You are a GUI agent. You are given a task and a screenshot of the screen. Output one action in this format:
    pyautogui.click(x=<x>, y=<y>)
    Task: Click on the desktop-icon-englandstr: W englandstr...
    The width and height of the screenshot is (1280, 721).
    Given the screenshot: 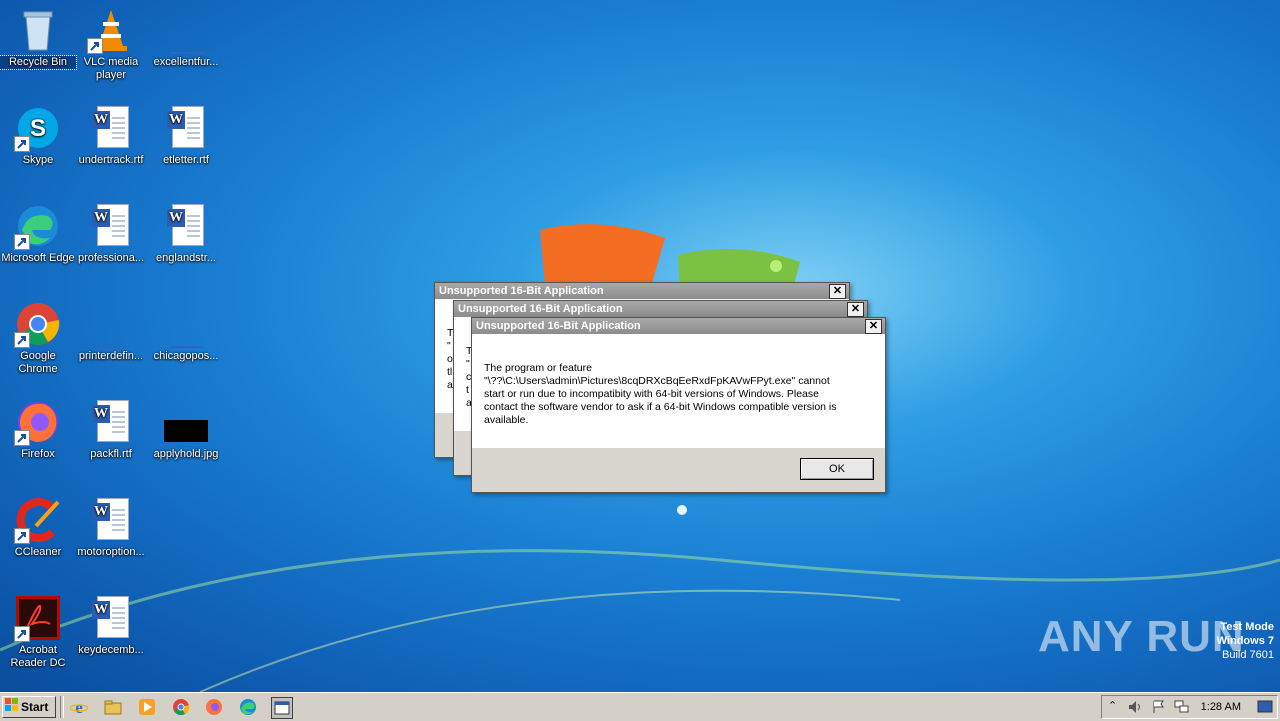 What is the action you would take?
    pyautogui.click(x=186, y=233)
    